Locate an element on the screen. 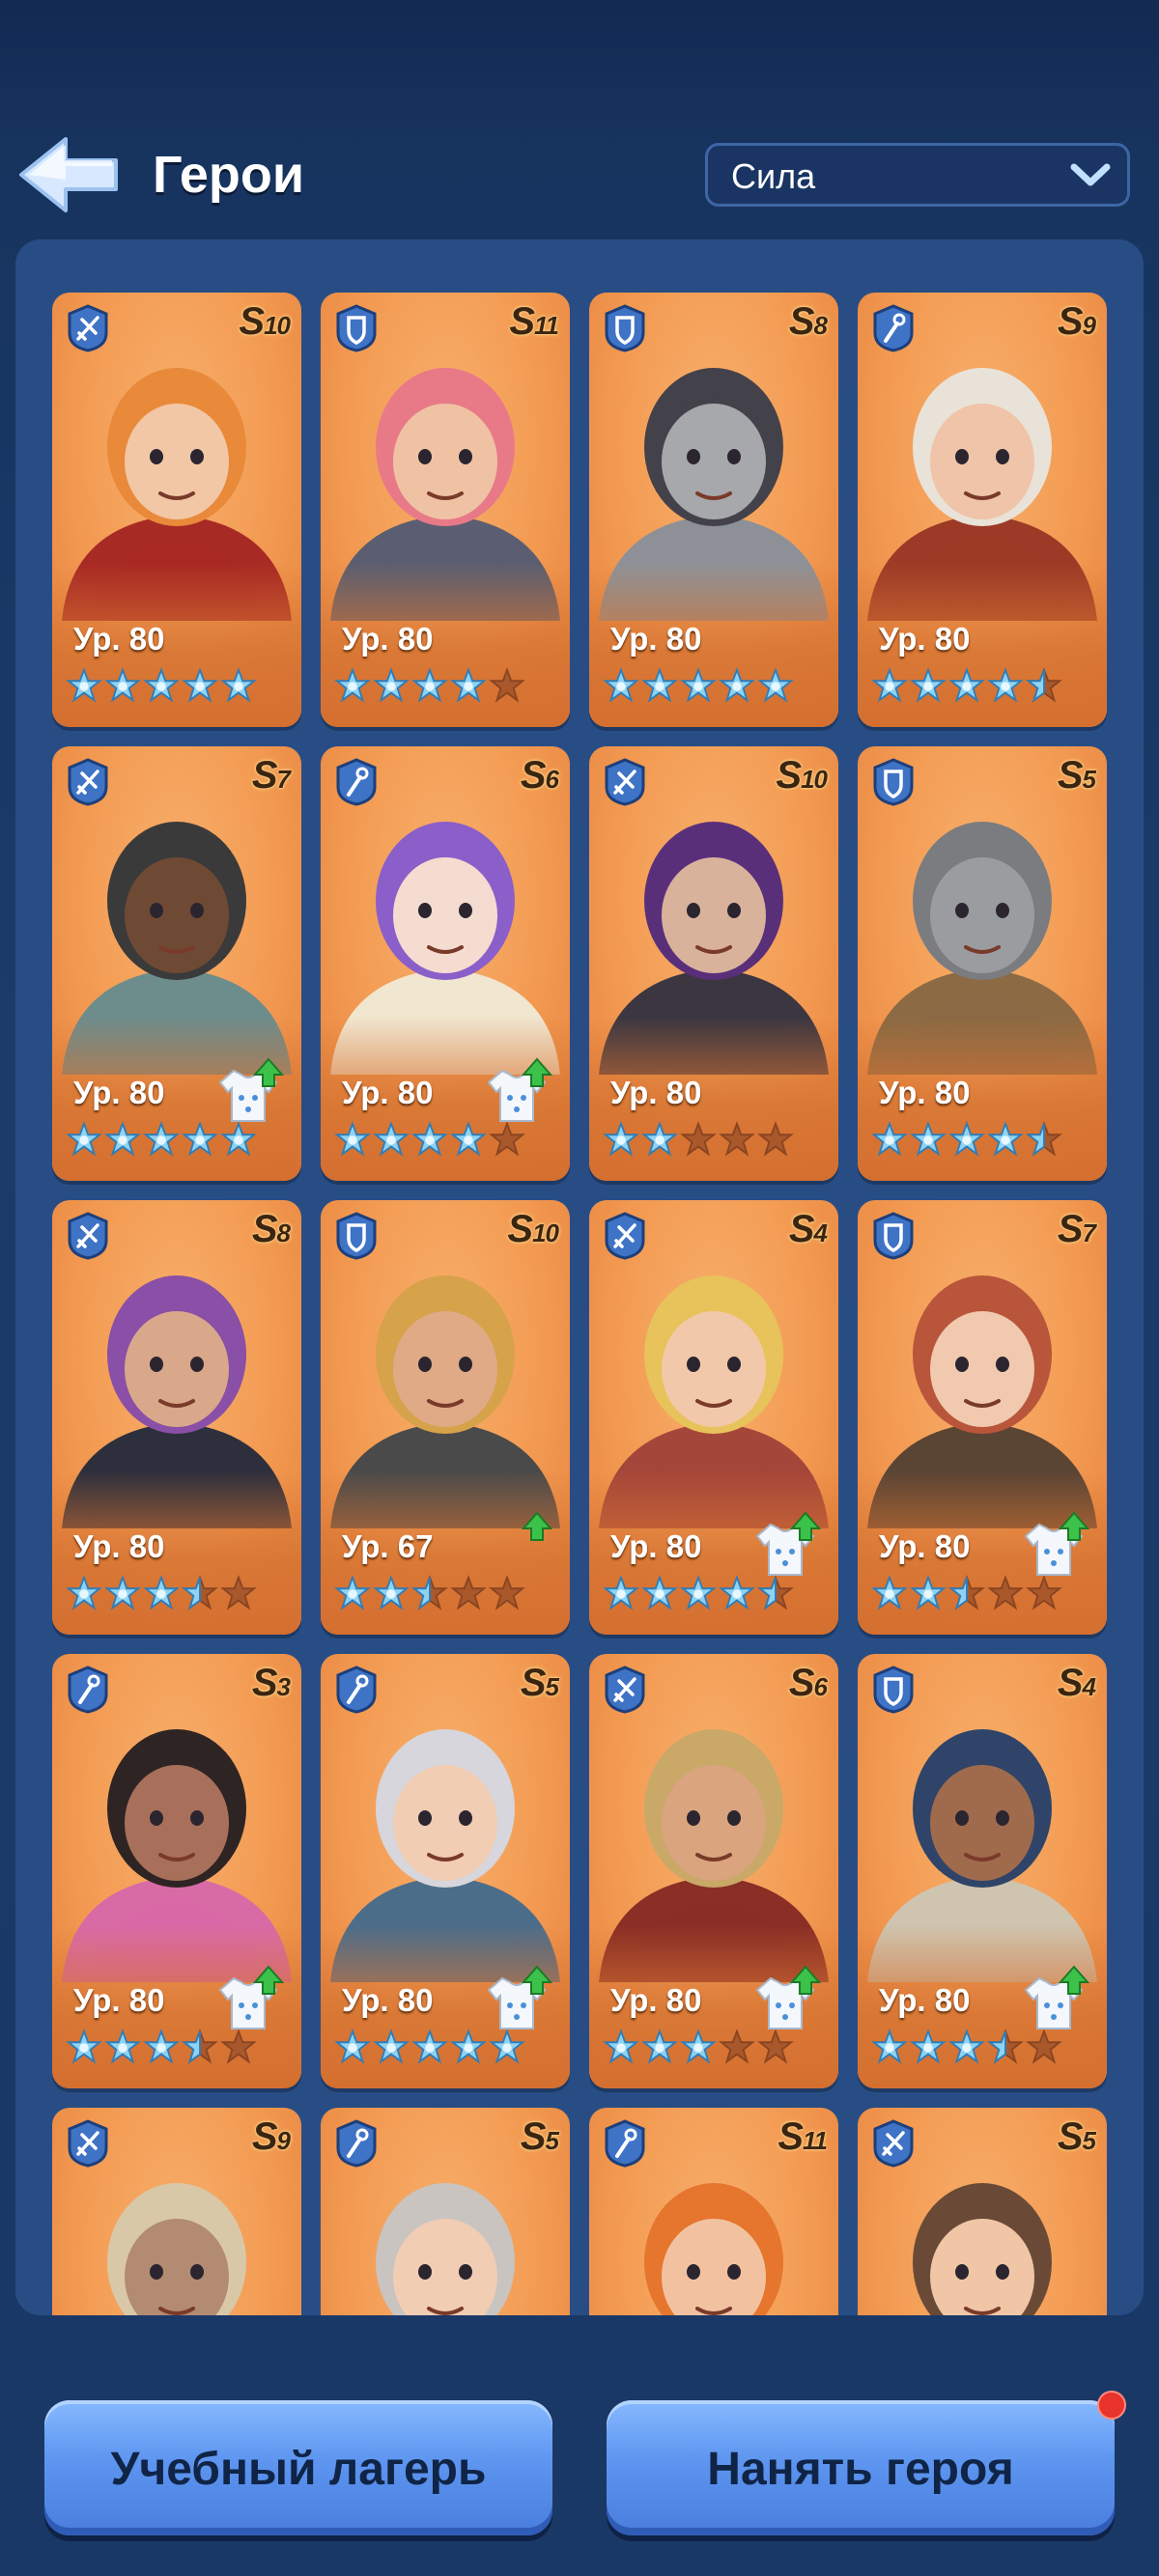  rank-badge: S10 is located at coordinates (802, 777).